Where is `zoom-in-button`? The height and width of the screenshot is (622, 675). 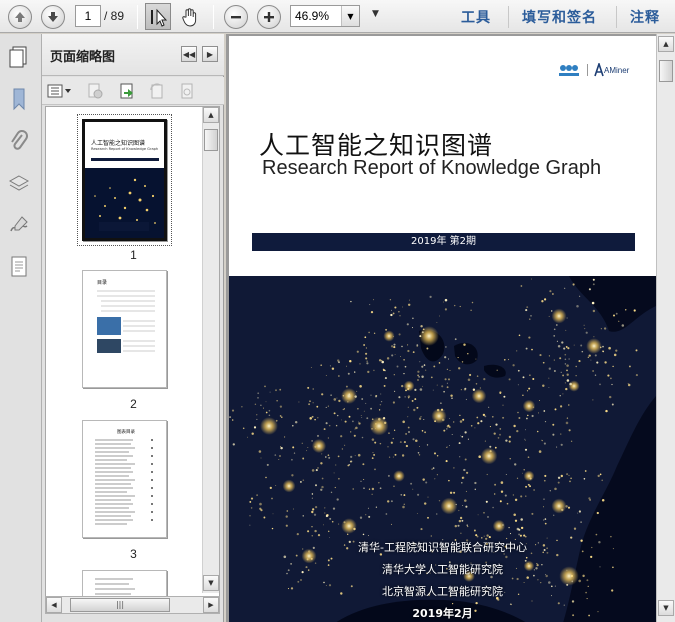
zoom-in-button is located at coordinates (269, 17).